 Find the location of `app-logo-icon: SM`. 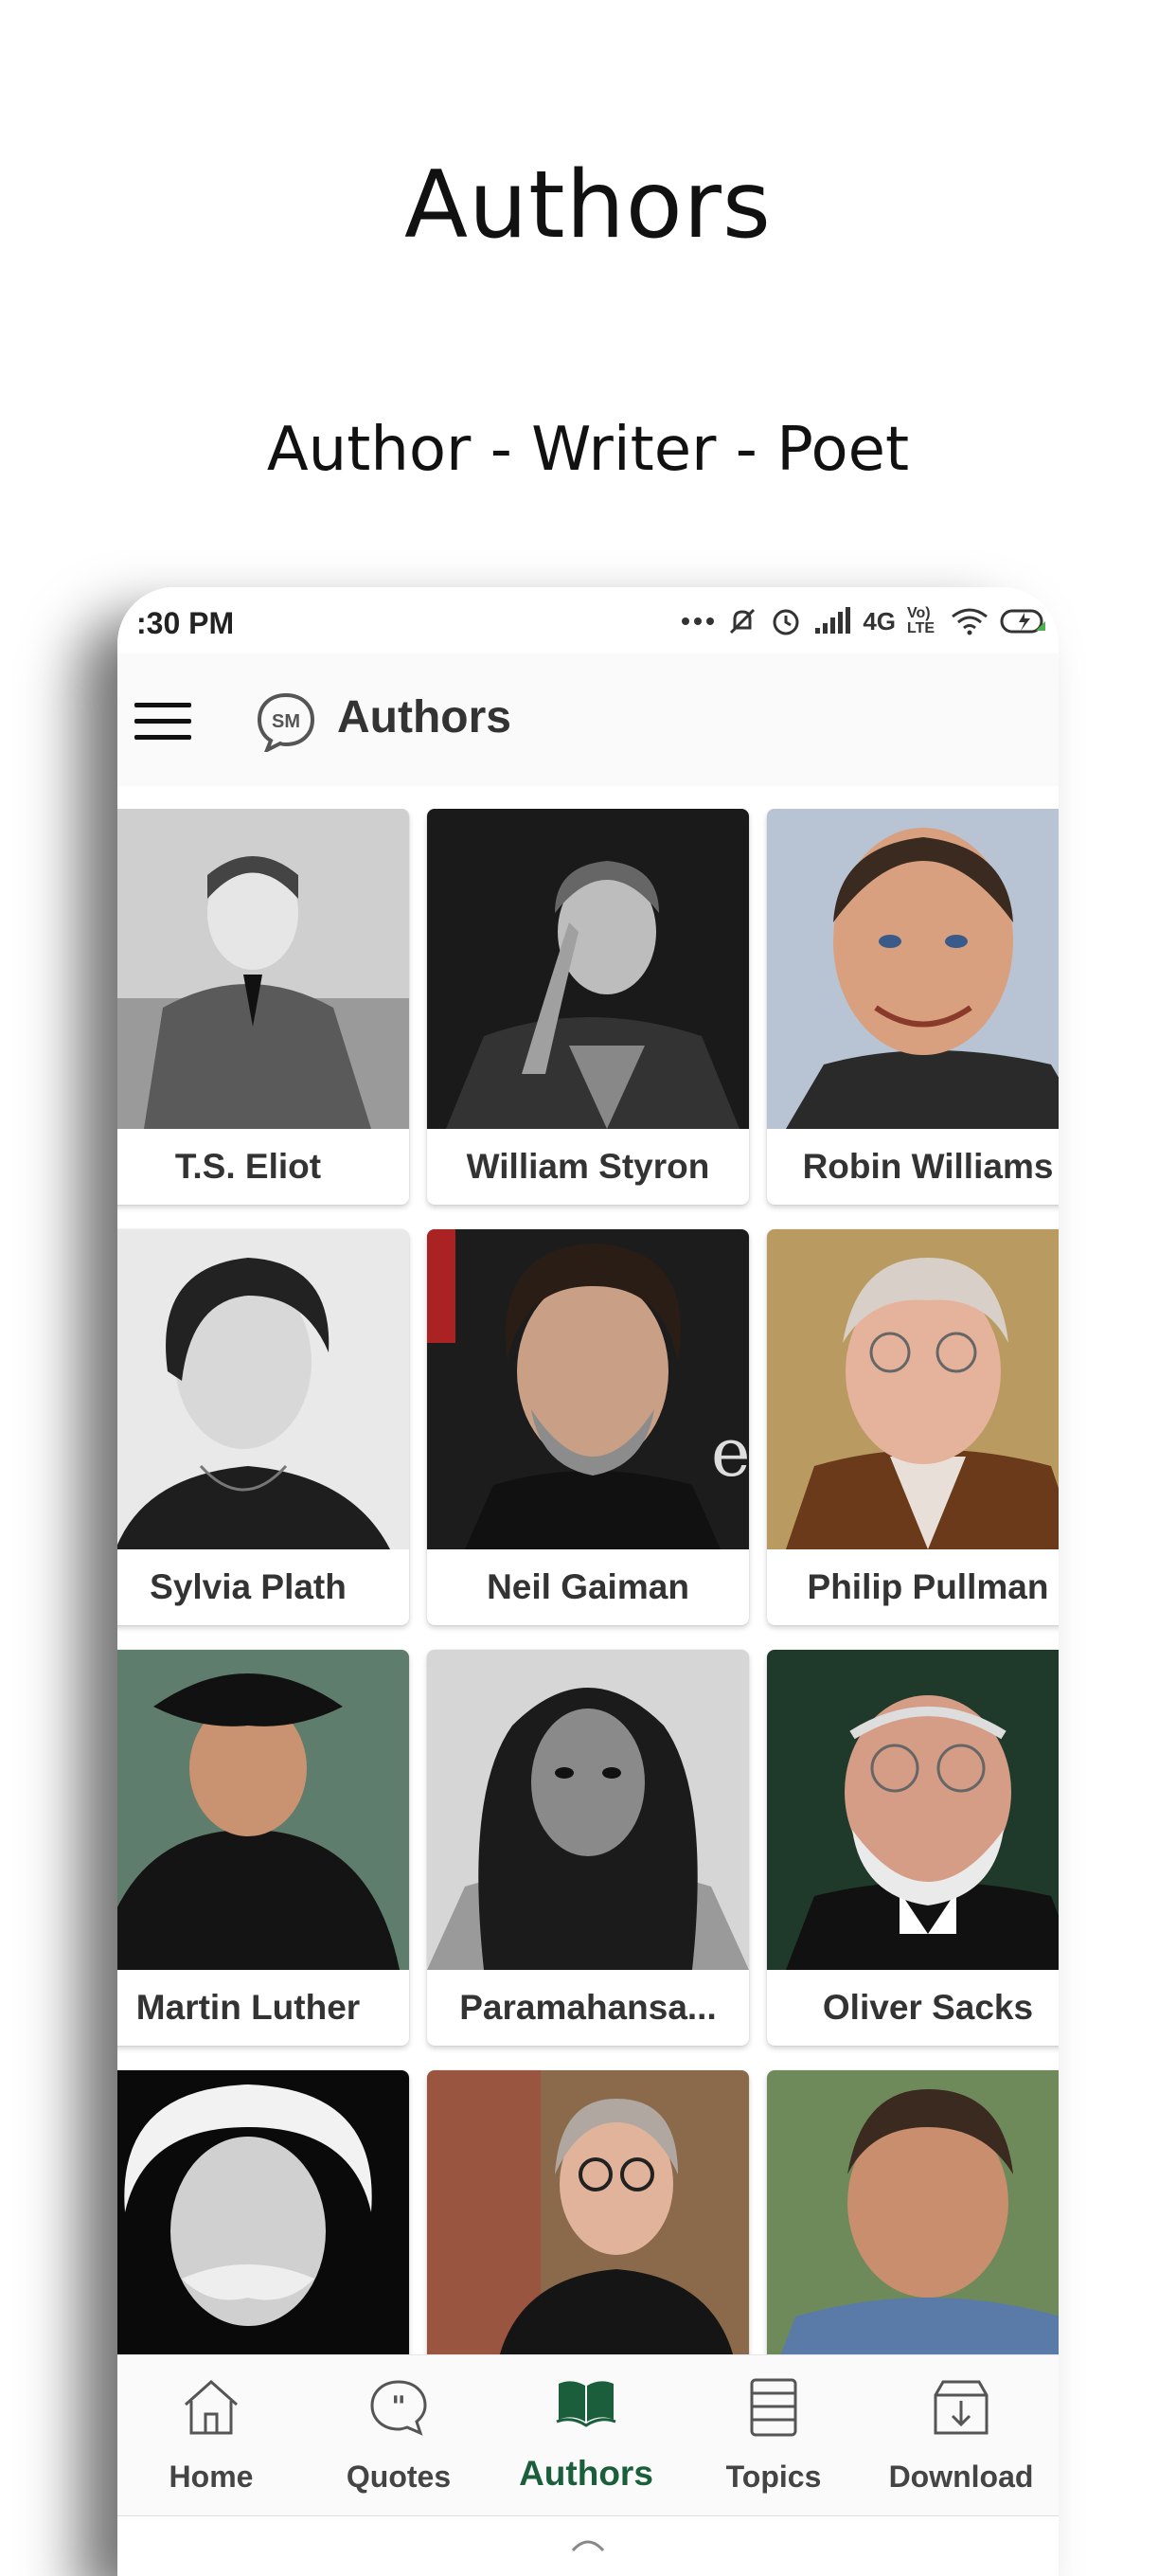

app-logo-icon: SM is located at coordinates (286, 722).